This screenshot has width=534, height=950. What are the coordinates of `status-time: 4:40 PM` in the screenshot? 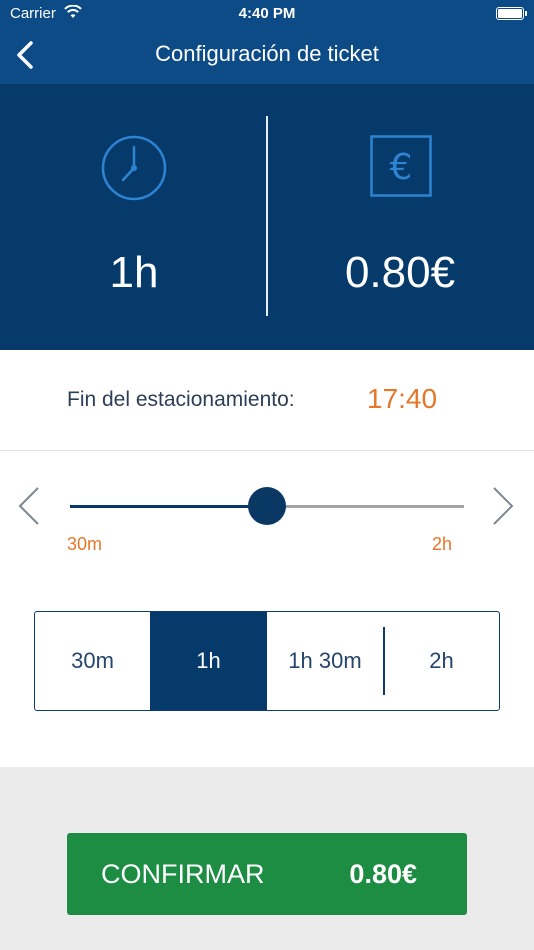 It's located at (267, 13).